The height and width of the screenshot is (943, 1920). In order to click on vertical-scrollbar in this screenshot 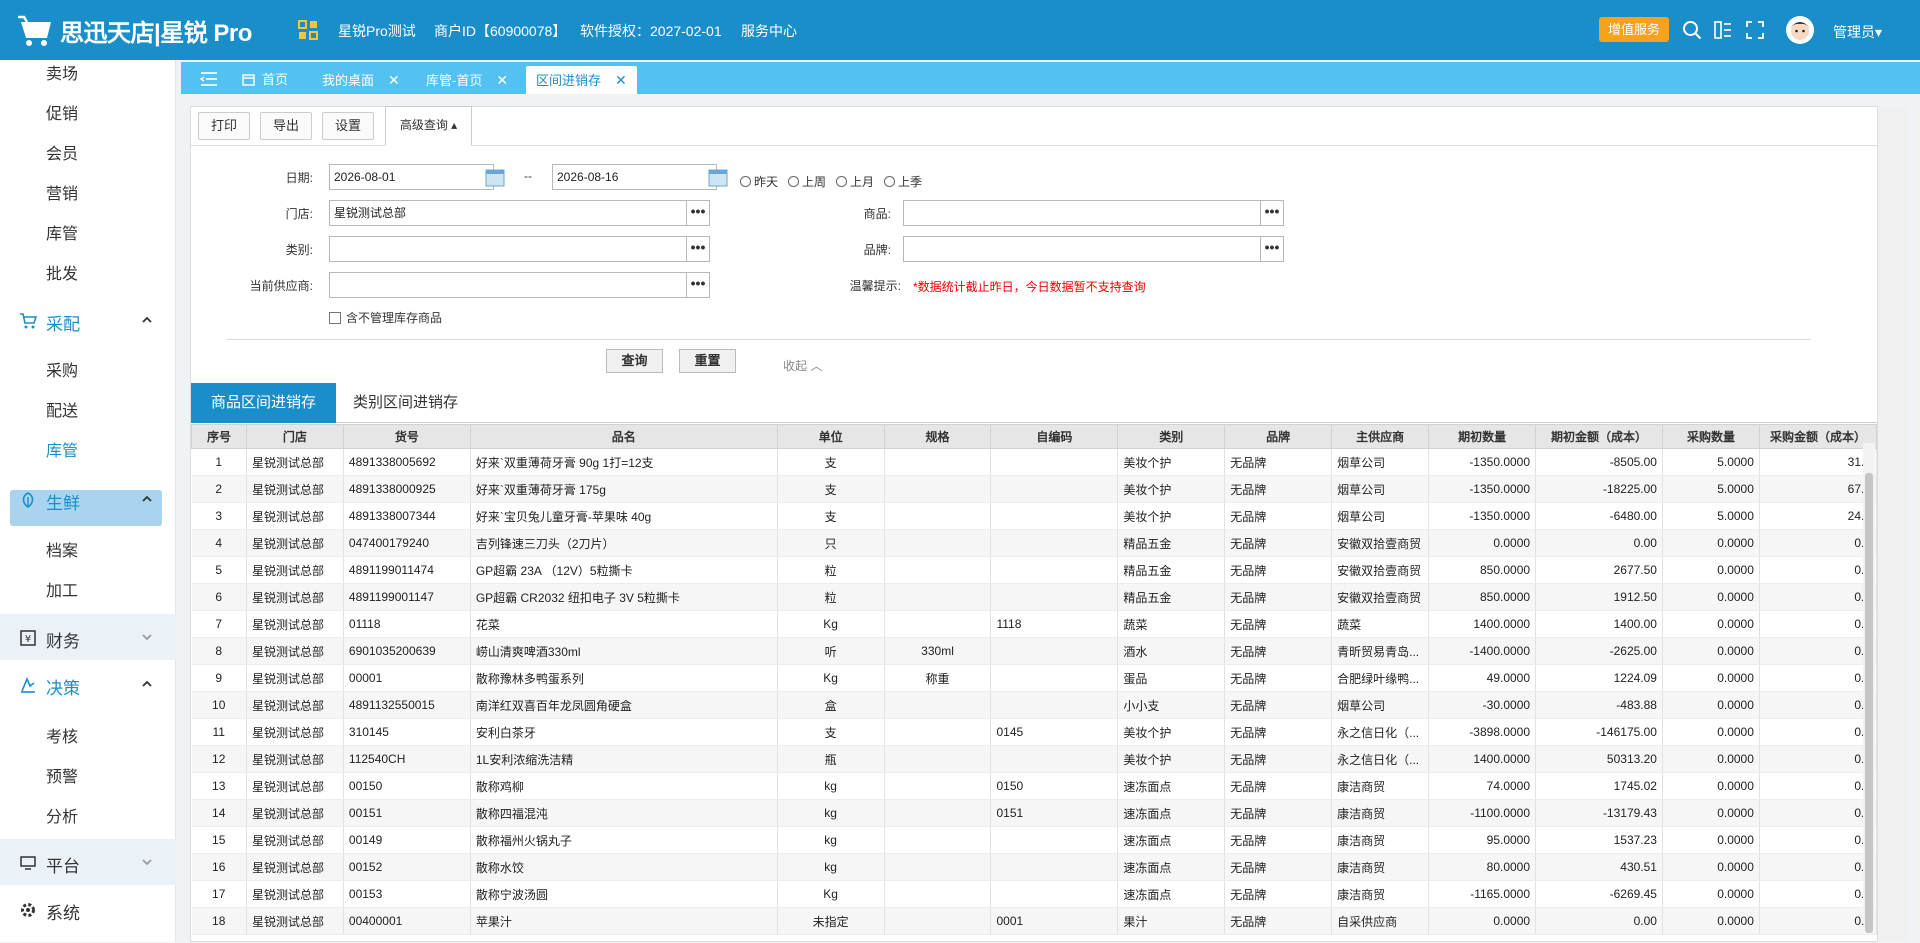, I will do `click(1869, 688)`.